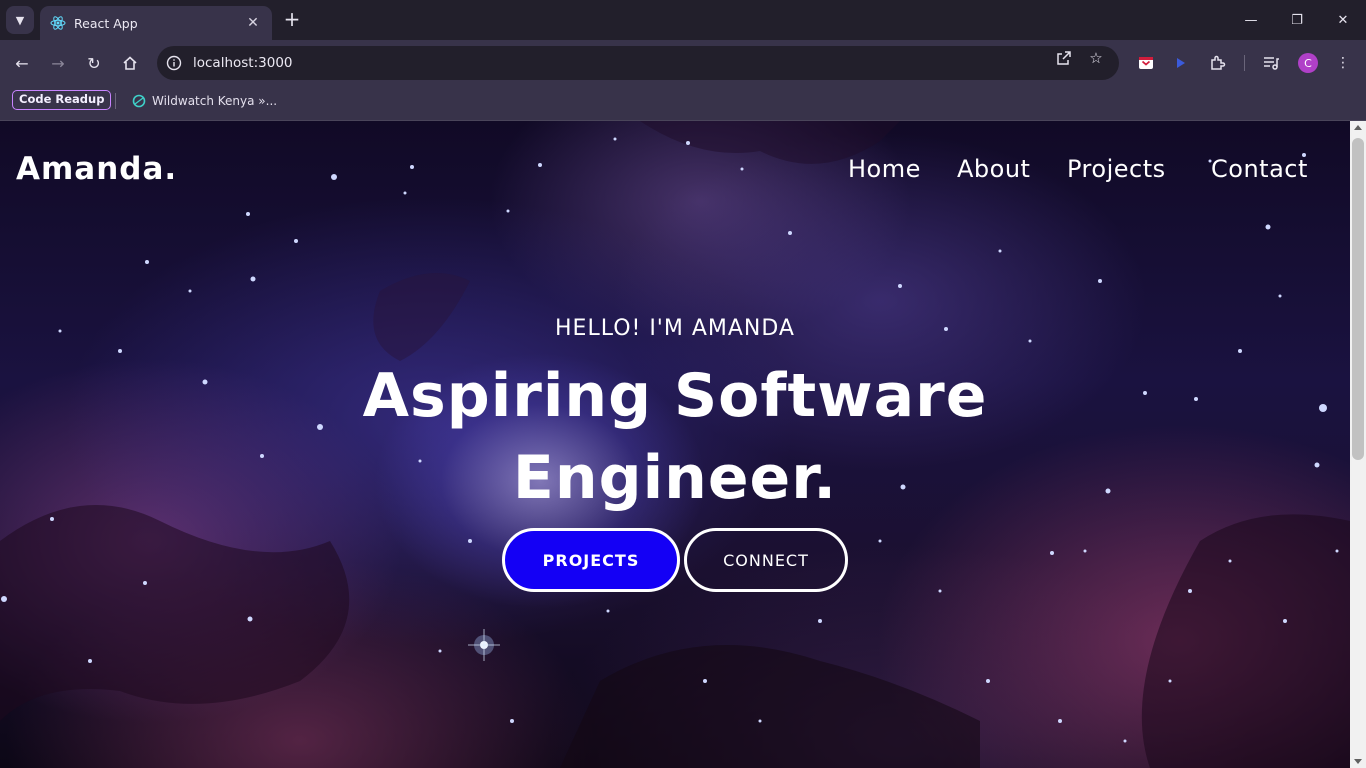 The image size is (1366, 768). What do you see at coordinates (22, 63) in the screenshot?
I see `back-arrow-icon: ←` at bounding box center [22, 63].